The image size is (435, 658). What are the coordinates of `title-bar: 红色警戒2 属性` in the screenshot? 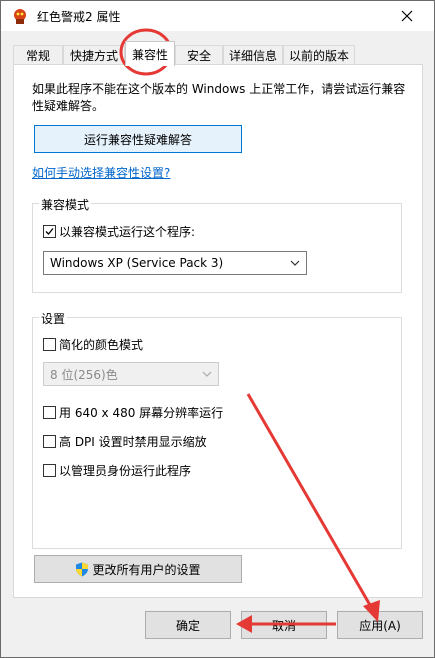 It's located at (217, 16).